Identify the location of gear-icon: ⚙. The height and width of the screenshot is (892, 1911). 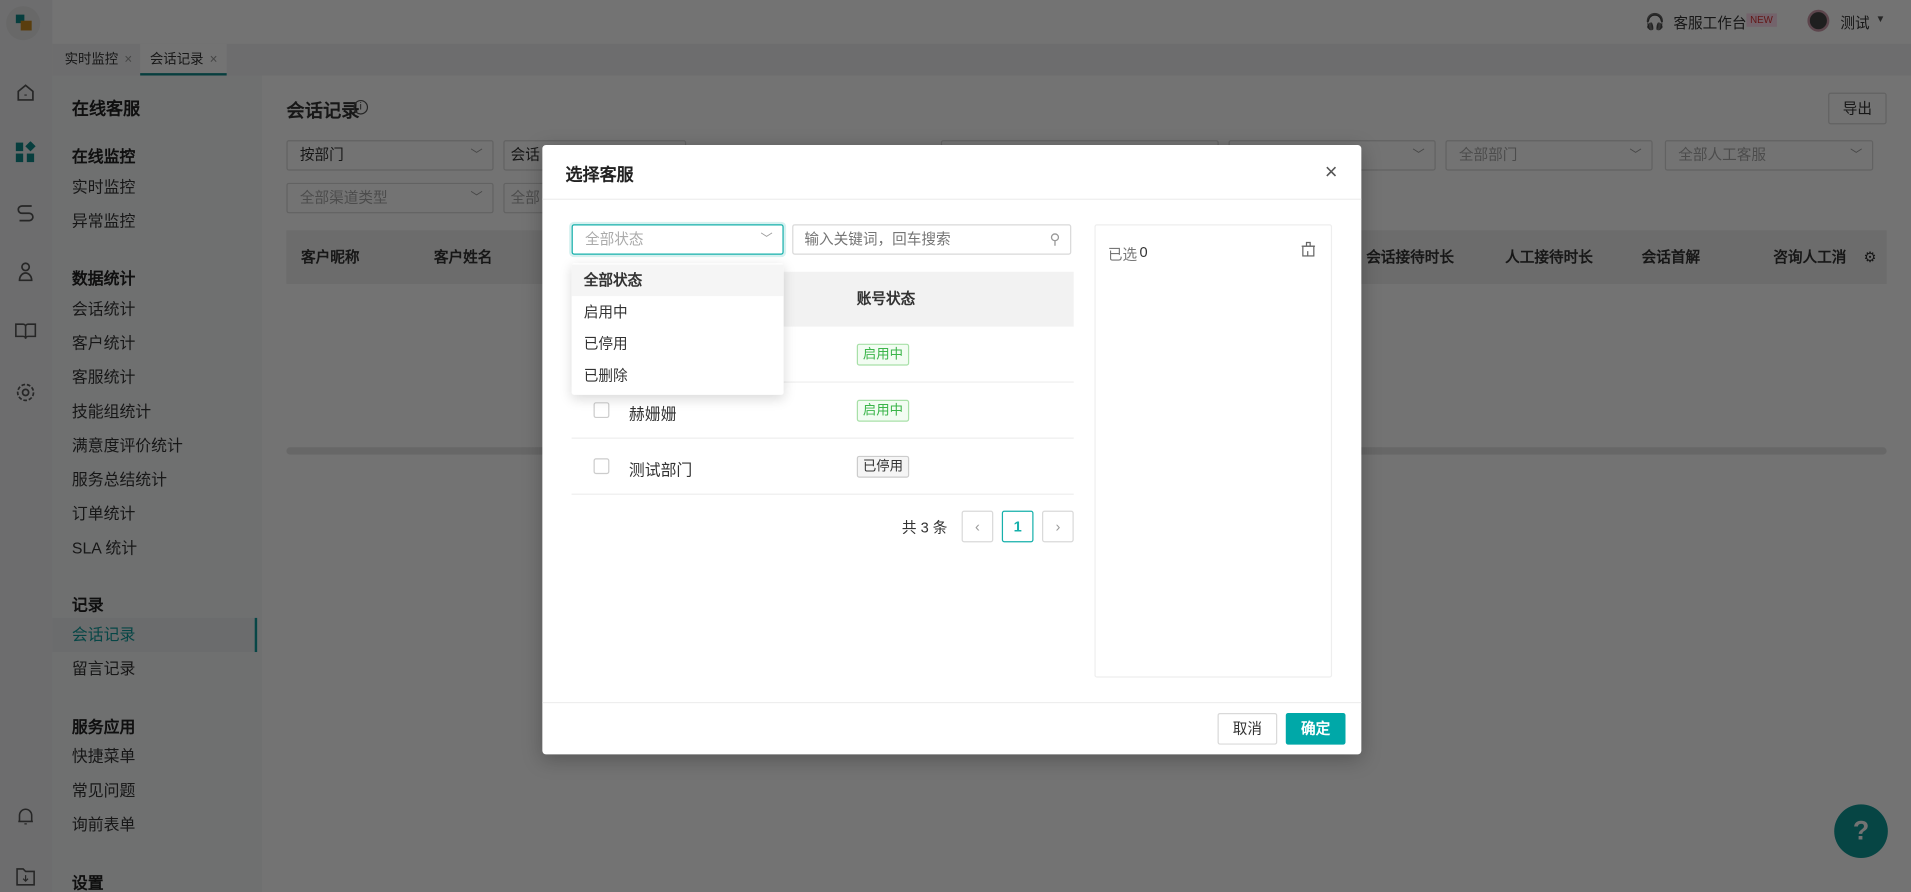
(1869, 257).